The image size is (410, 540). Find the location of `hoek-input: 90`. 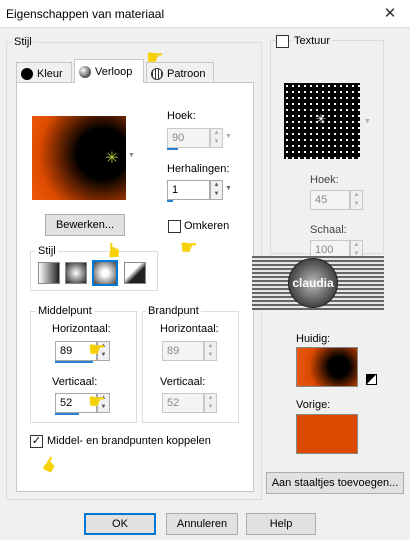

hoek-input: 90 is located at coordinates (188, 138).